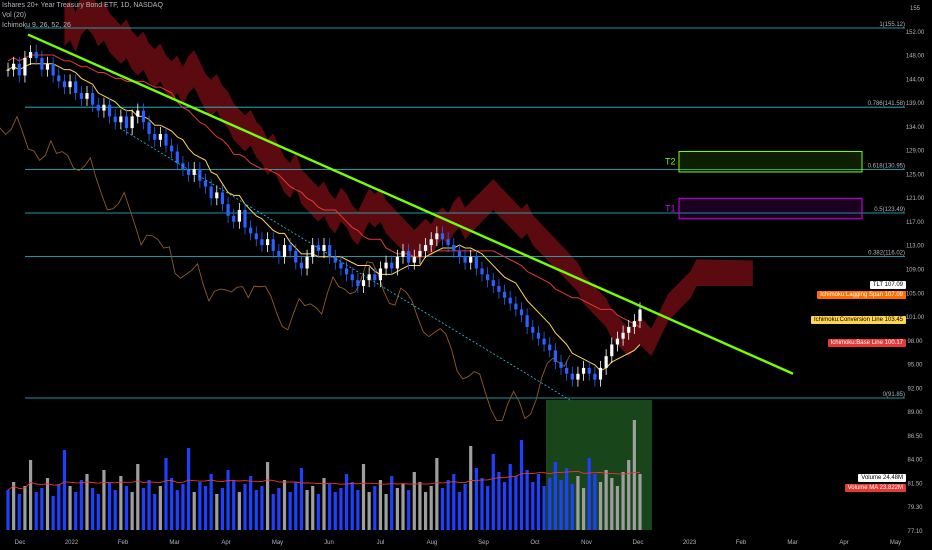 This screenshot has height=550, width=932. I want to click on price-label-value: 107.09, so click(893, 295).